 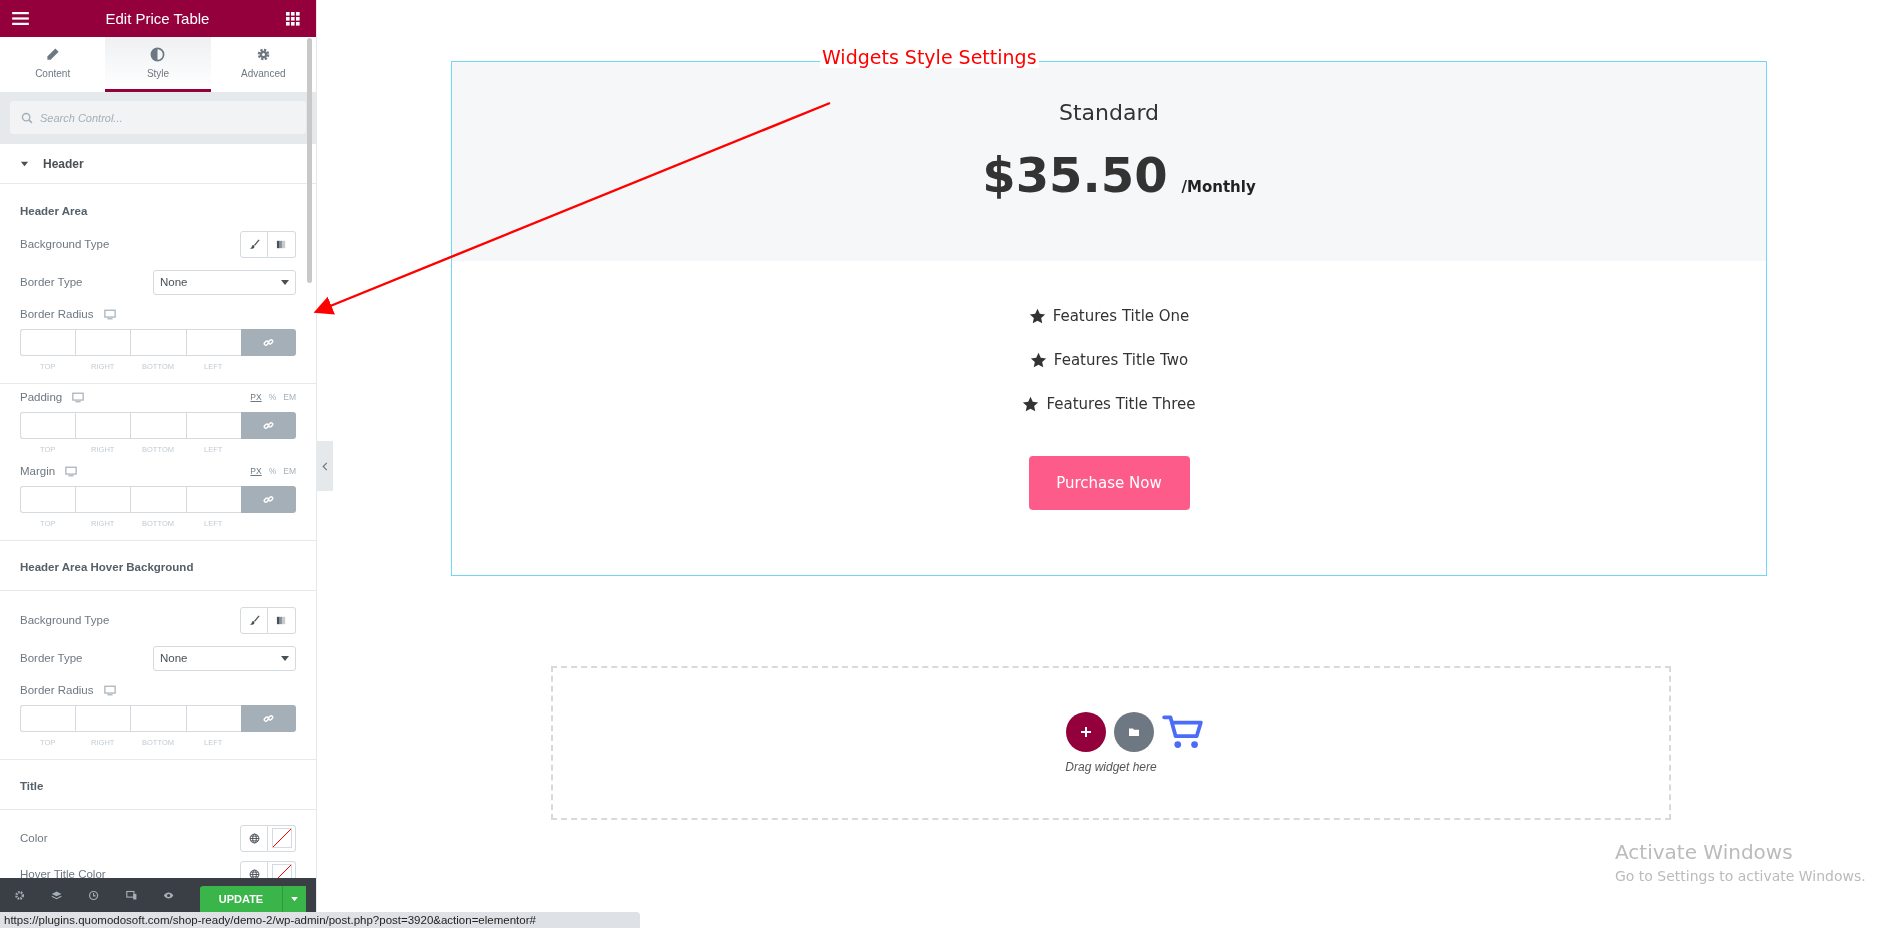 I want to click on control-label: Padding, so click(x=41, y=397).